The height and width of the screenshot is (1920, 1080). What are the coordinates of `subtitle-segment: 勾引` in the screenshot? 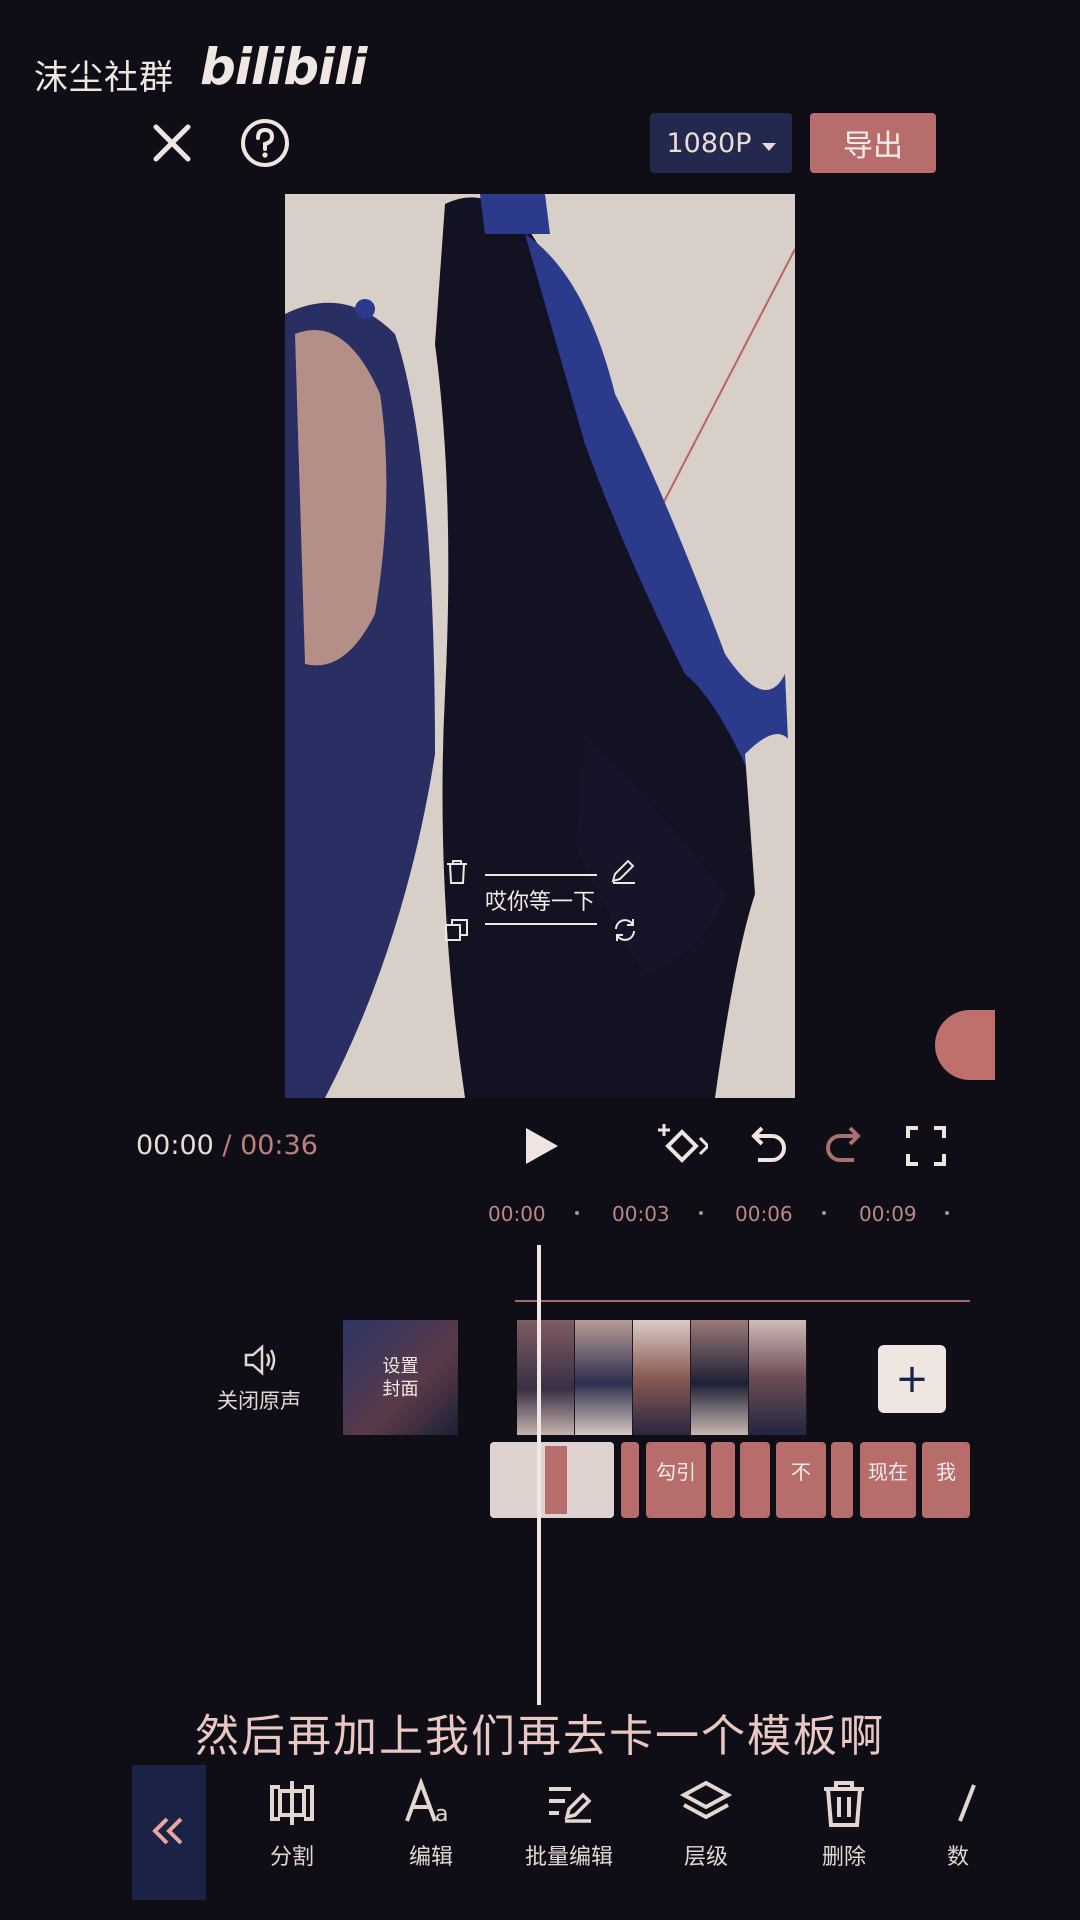 It's located at (676, 1480).